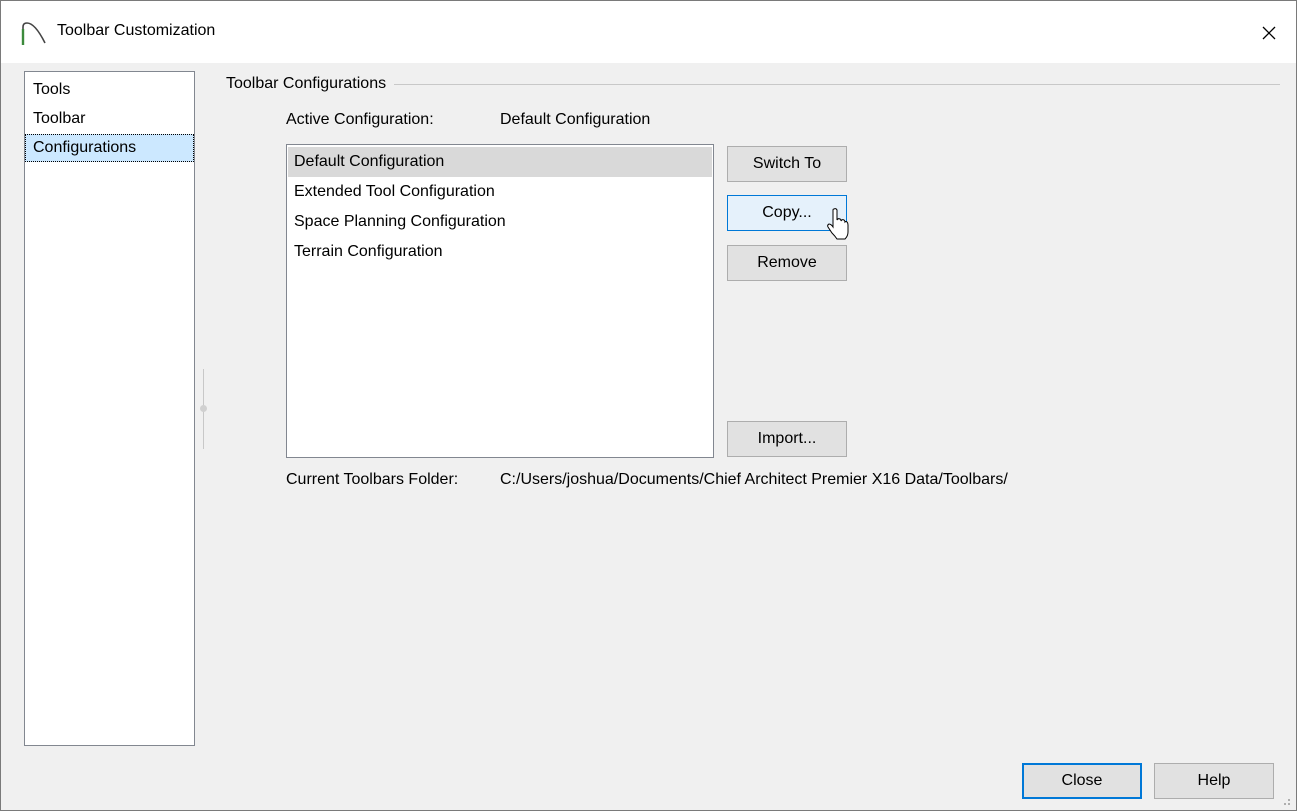  What do you see at coordinates (500, 192) in the screenshot?
I see `list-item-extended-tool-configuration: Extended Tool Configuration` at bounding box center [500, 192].